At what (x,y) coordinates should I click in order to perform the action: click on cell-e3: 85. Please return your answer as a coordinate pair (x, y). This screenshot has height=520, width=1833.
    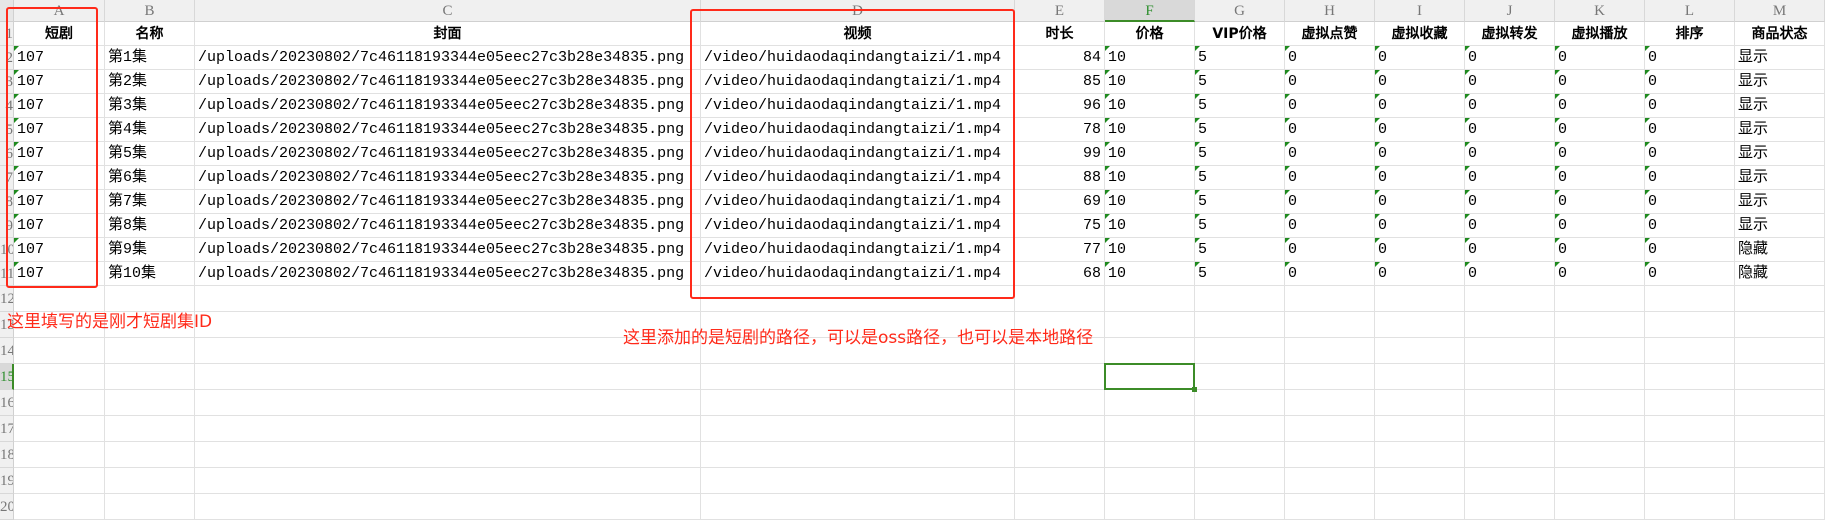
    Looking at the image, I should click on (1060, 82).